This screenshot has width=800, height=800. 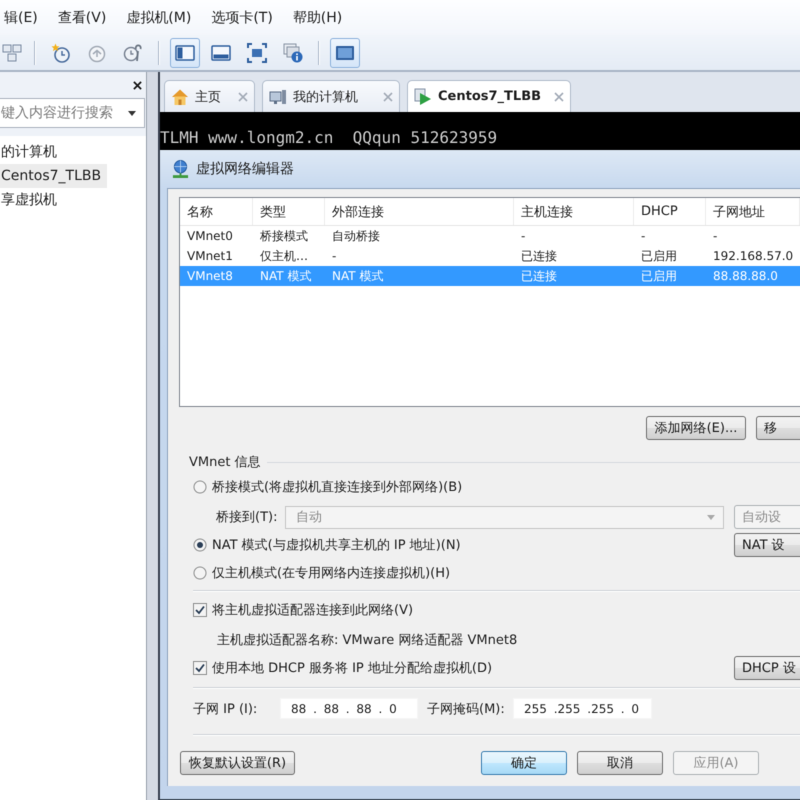 What do you see at coordinates (210, 256) in the screenshot?
I see `table-cell-text: VMnet1` at bounding box center [210, 256].